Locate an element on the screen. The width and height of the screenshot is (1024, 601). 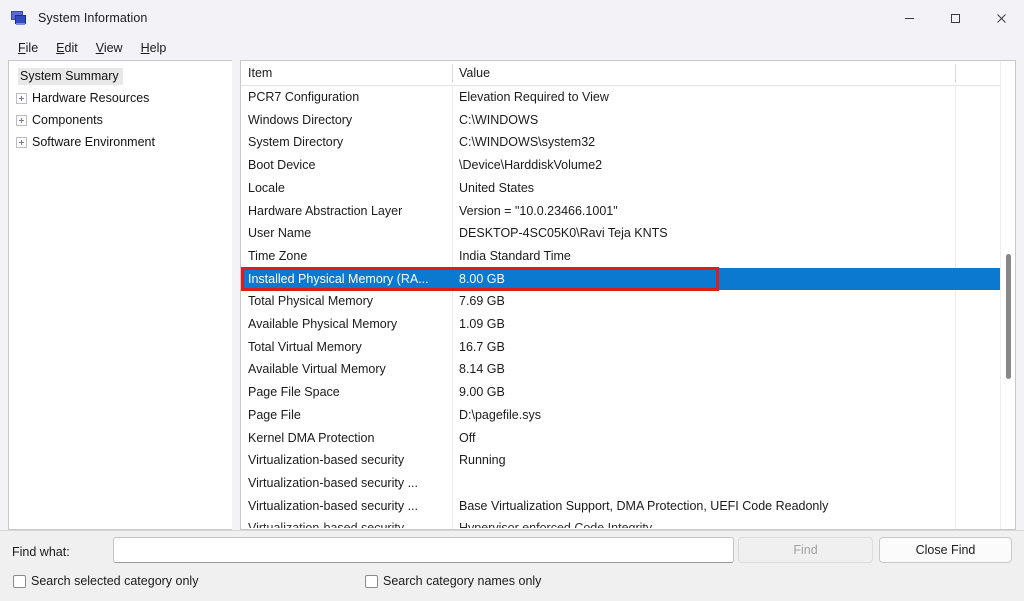
cell-item: System Directory is located at coordinates (296, 142).